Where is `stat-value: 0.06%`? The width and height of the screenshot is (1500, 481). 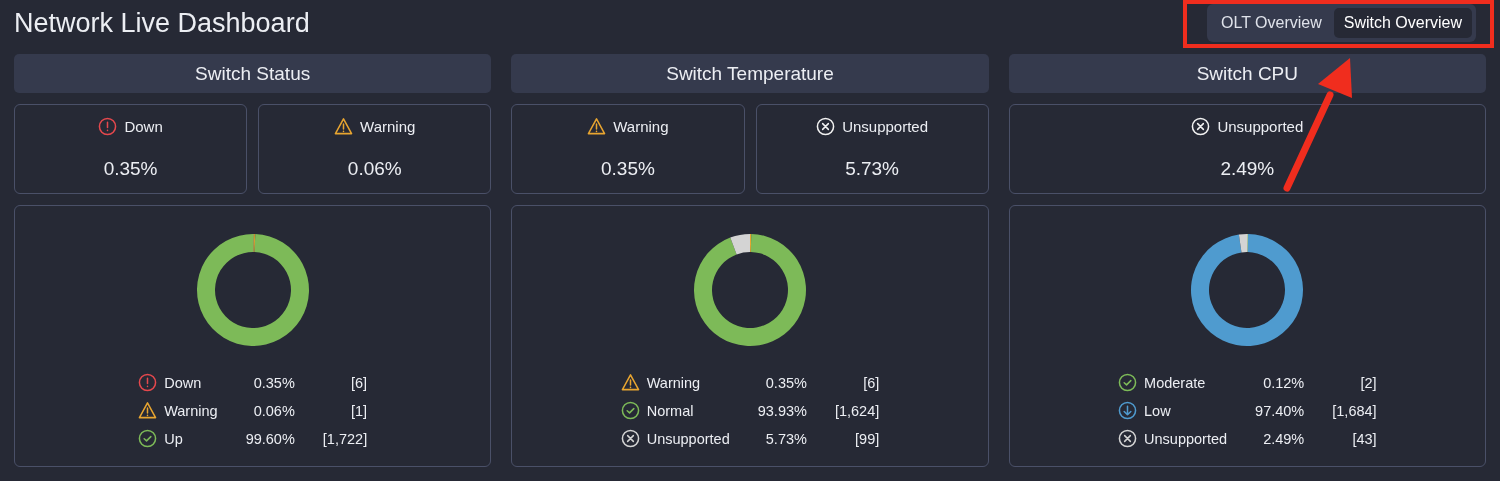
stat-value: 0.06% is located at coordinates (374, 169).